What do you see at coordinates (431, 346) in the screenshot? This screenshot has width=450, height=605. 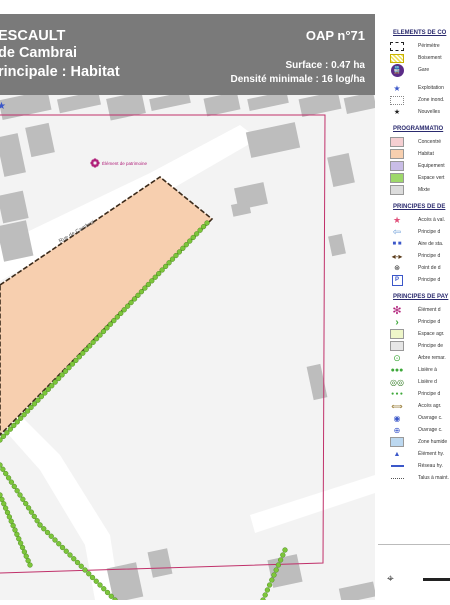 I see `legend-item-label: Principe de` at bounding box center [431, 346].